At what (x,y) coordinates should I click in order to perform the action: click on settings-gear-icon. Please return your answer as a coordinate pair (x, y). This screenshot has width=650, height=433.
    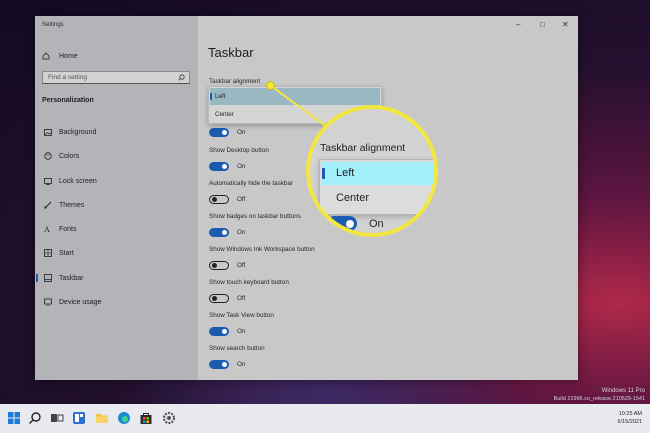
    Looking at the image, I should click on (169, 418).